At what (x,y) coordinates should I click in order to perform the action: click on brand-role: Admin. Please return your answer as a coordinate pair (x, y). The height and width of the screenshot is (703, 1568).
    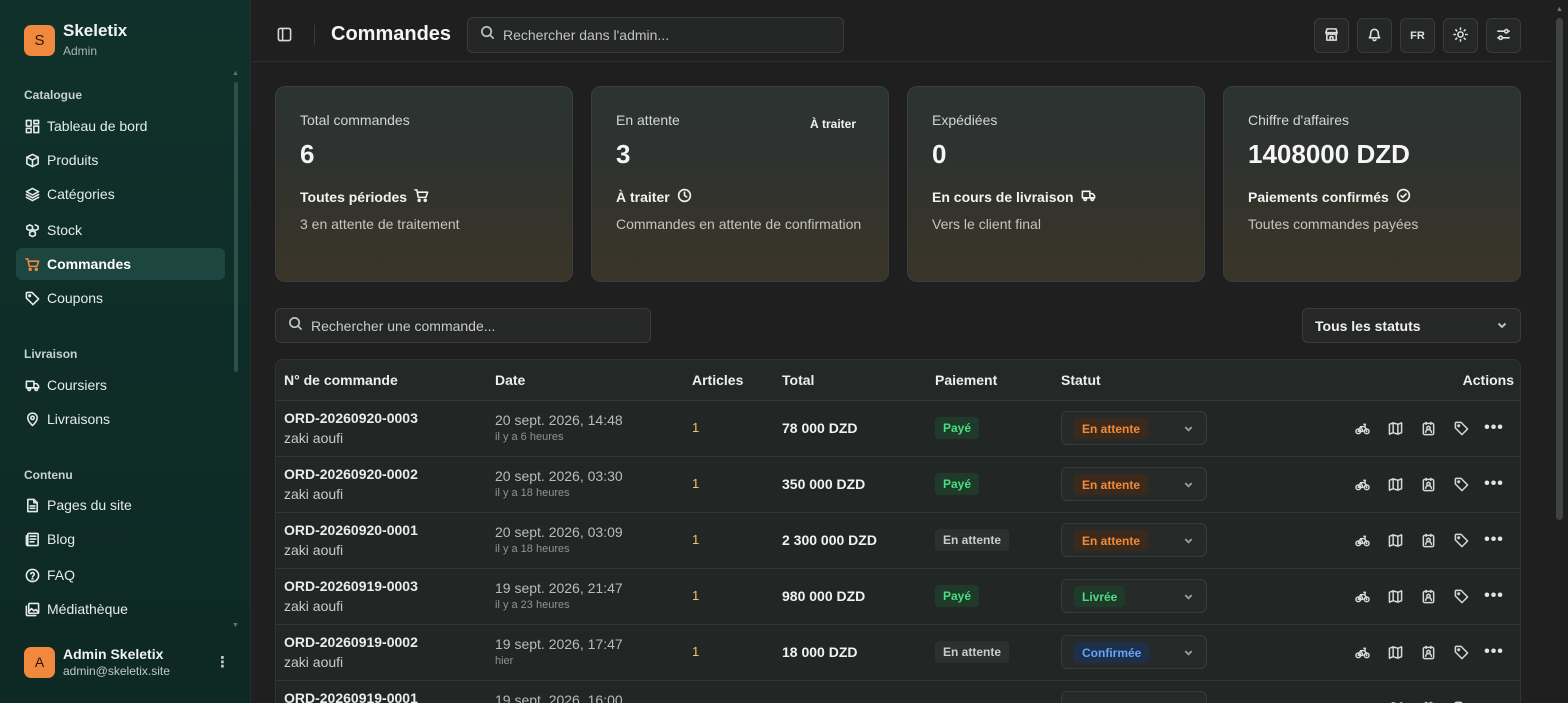
    Looking at the image, I should click on (80, 51).